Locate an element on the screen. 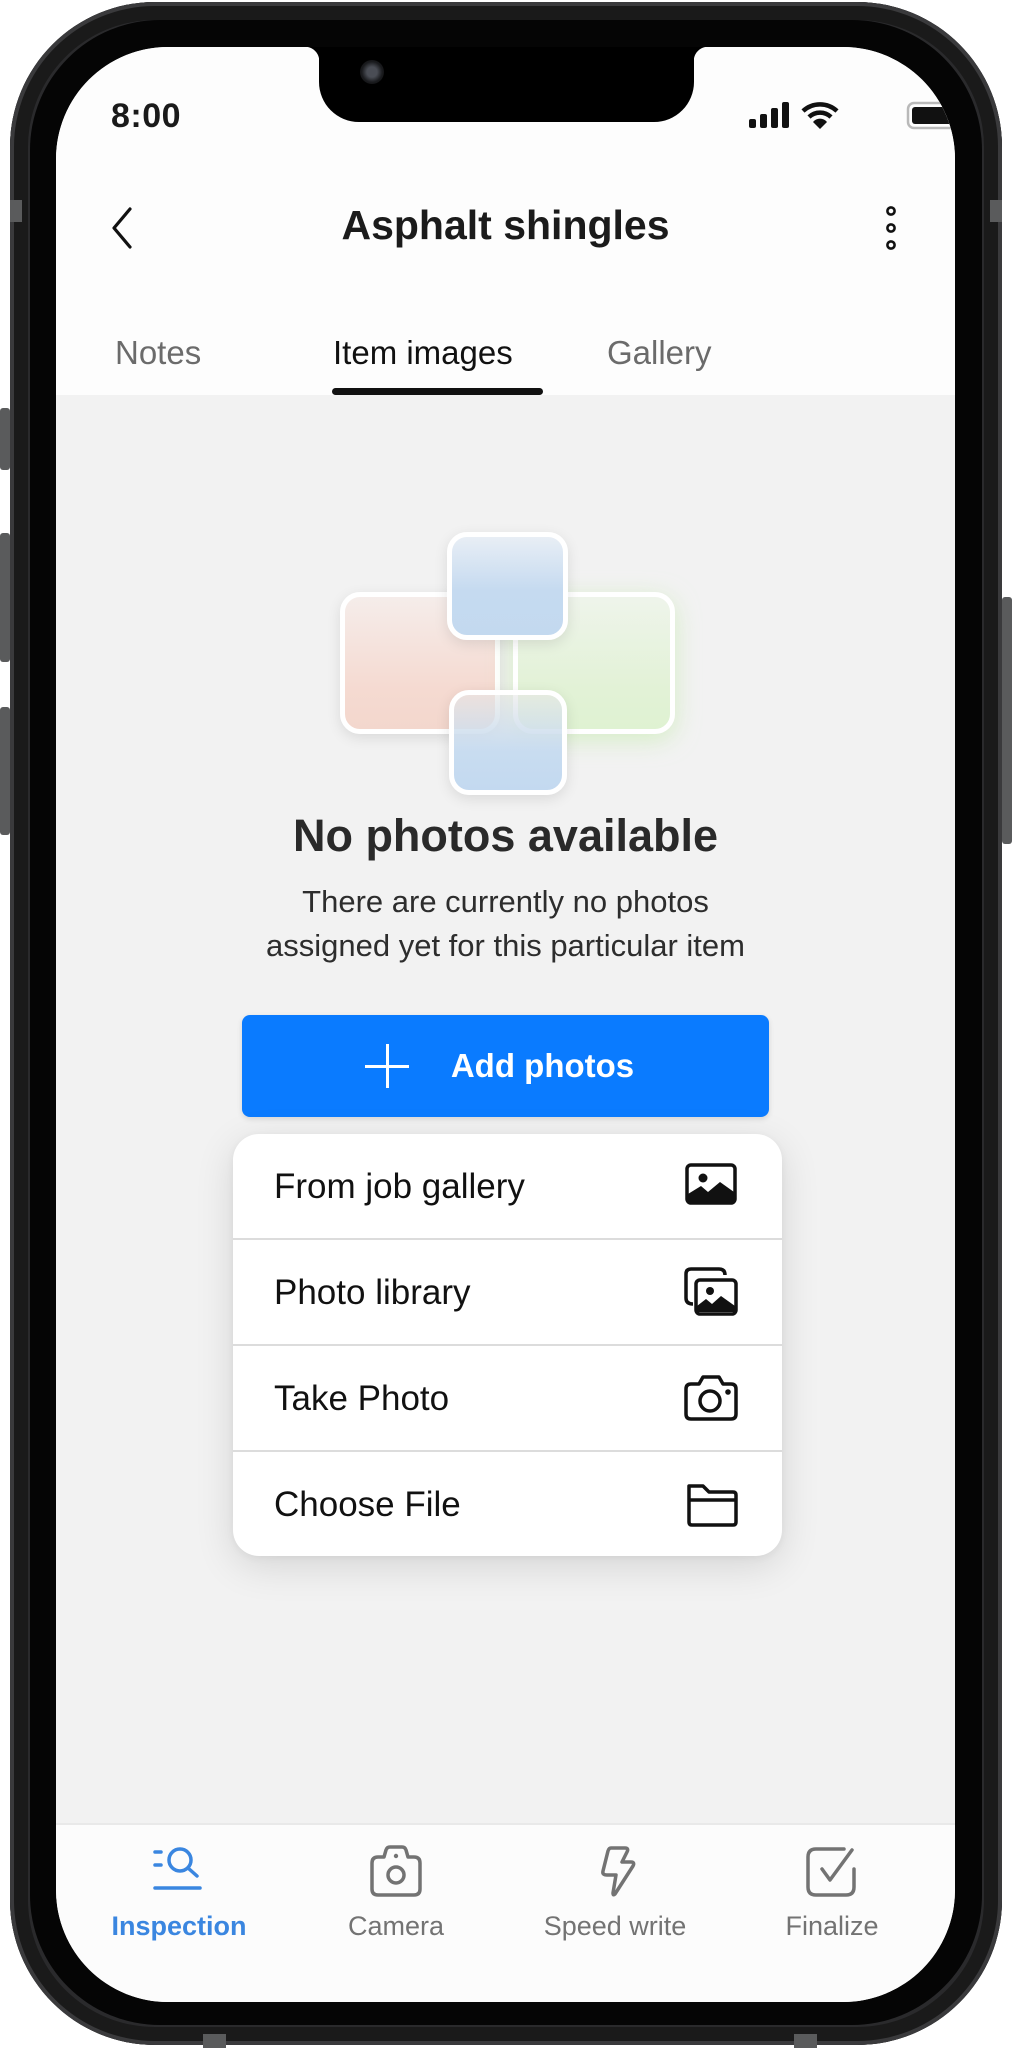 This screenshot has height=2048, width=1012. active-tab-indicator is located at coordinates (437, 391).